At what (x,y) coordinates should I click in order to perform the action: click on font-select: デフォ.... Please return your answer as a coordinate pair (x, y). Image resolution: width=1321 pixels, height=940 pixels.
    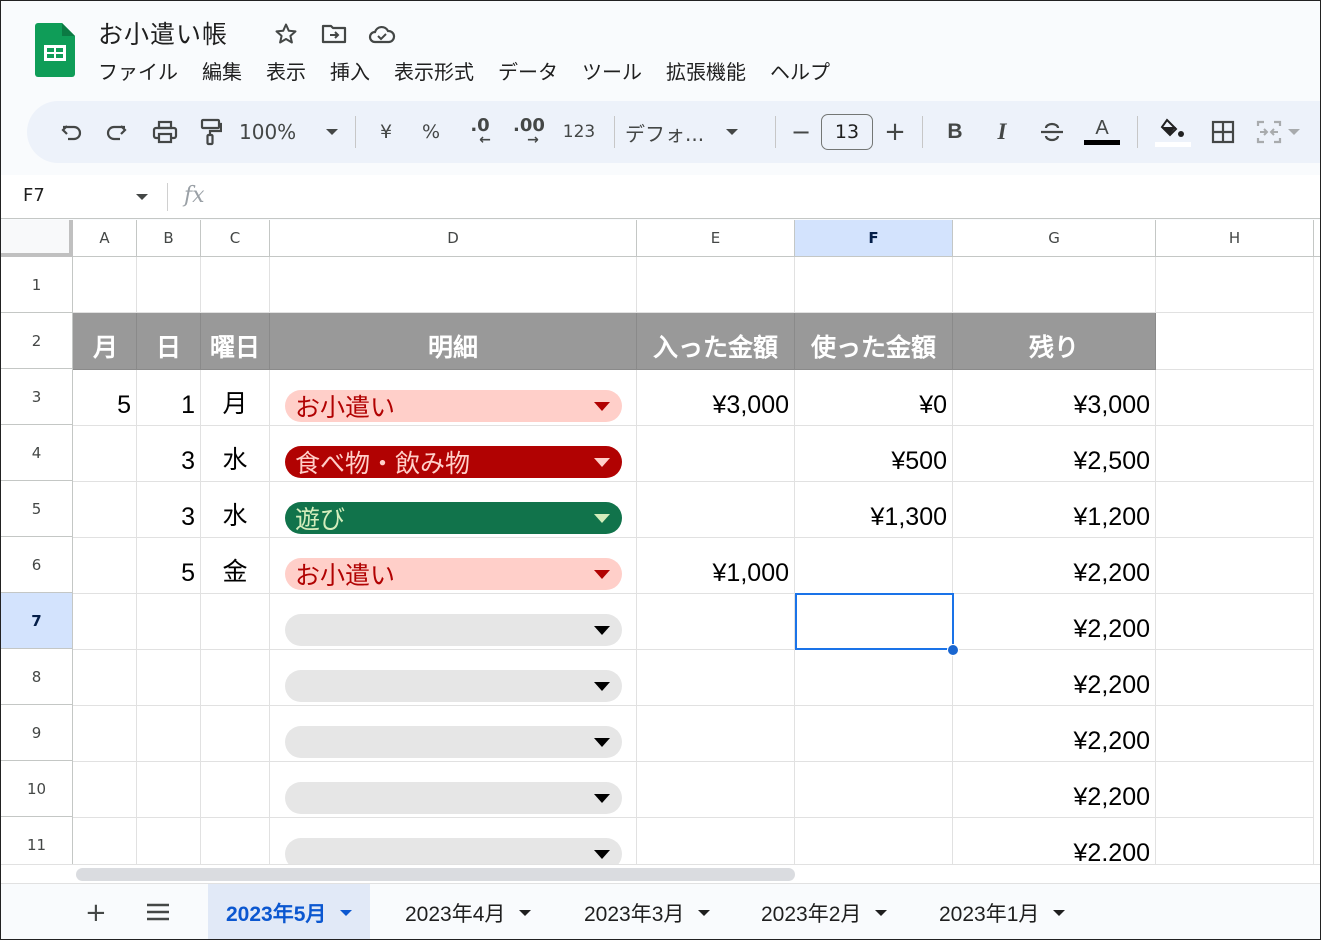
    Looking at the image, I should click on (695, 132).